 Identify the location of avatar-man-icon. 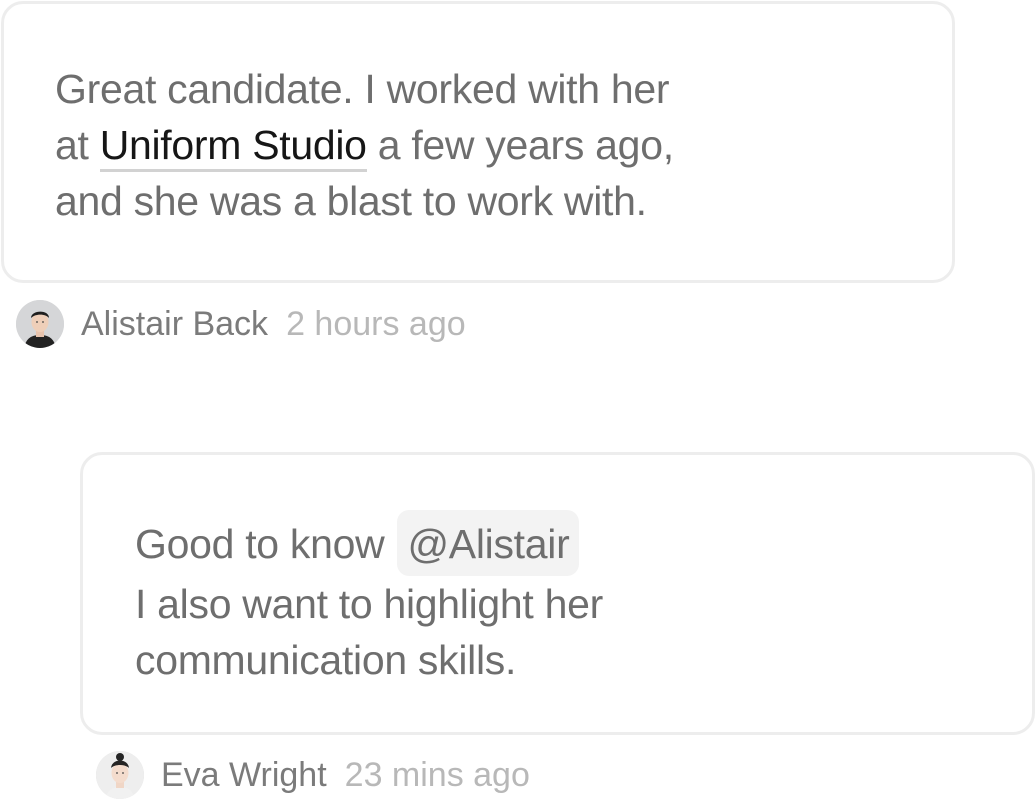
(40, 324).